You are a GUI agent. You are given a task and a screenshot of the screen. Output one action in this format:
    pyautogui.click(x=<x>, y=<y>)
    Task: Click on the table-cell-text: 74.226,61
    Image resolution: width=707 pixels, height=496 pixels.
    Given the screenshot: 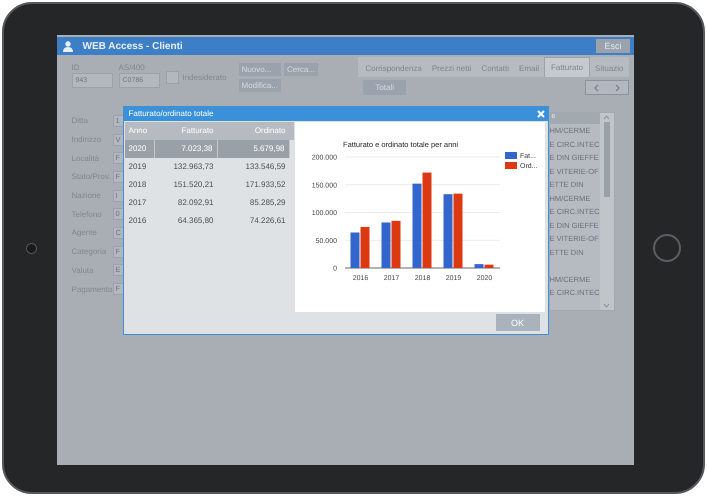 What is the action you would take?
    pyautogui.click(x=267, y=221)
    